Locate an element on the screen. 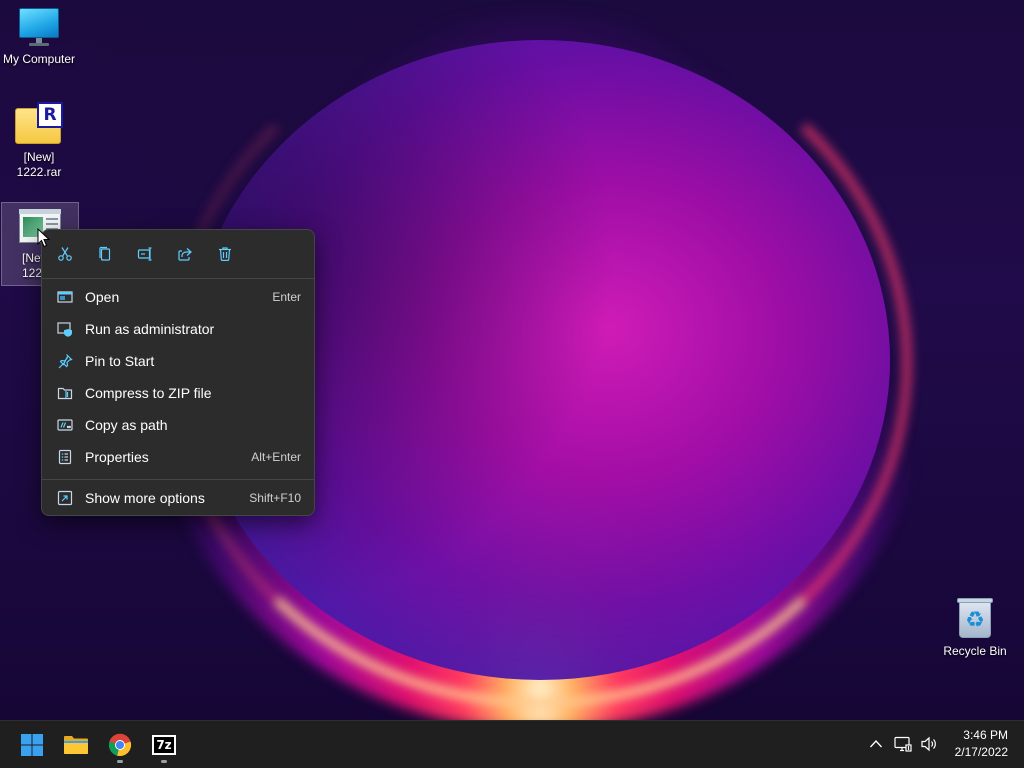 The width and height of the screenshot is (1024, 768). rar-archive-icon: R is located at coordinates (39, 124).